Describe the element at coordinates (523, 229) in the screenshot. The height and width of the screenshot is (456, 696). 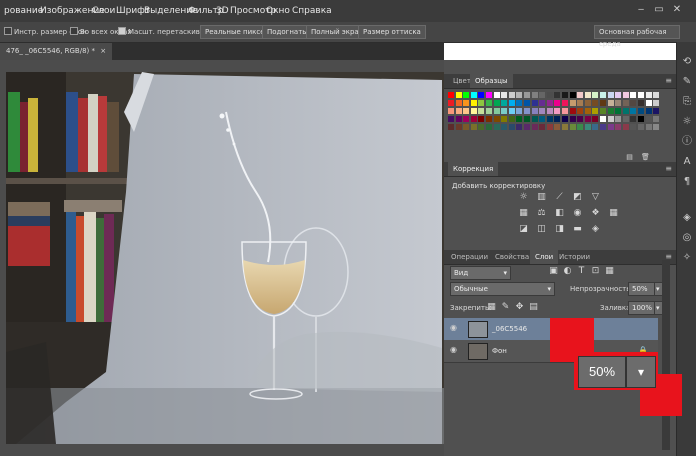
I see `invert-icon: ◪` at that location.